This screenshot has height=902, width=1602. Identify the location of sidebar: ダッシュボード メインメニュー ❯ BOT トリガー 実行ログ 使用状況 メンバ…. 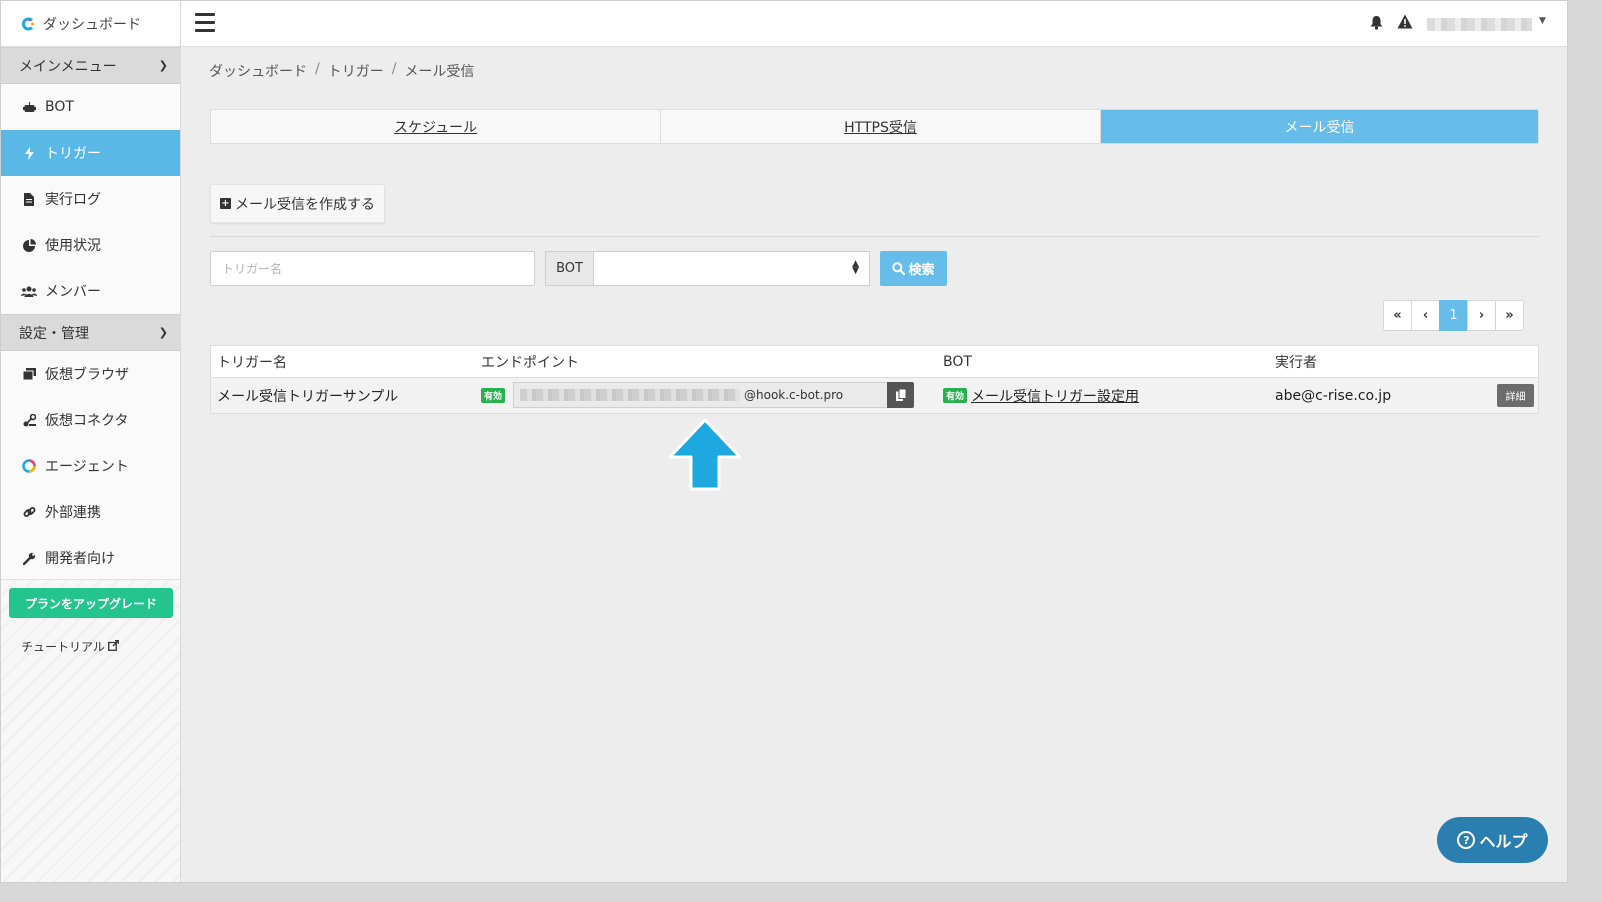
(91, 441).